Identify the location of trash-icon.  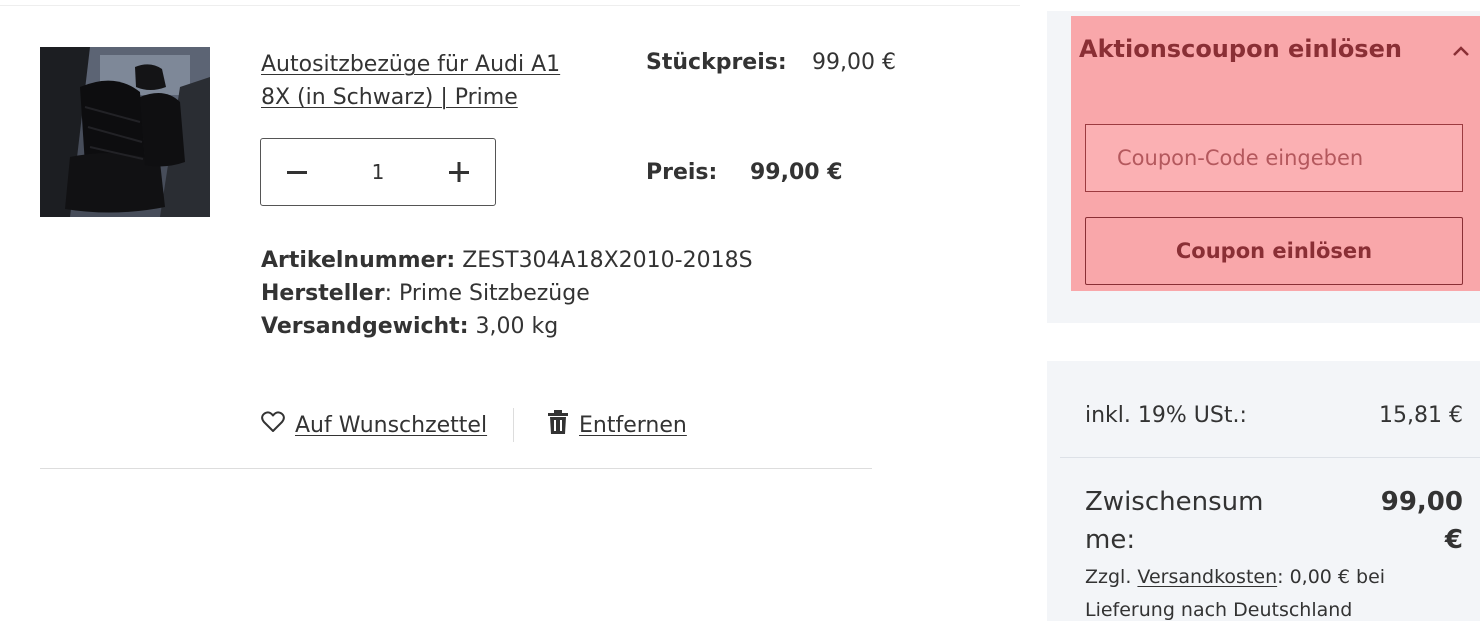
(558, 425).